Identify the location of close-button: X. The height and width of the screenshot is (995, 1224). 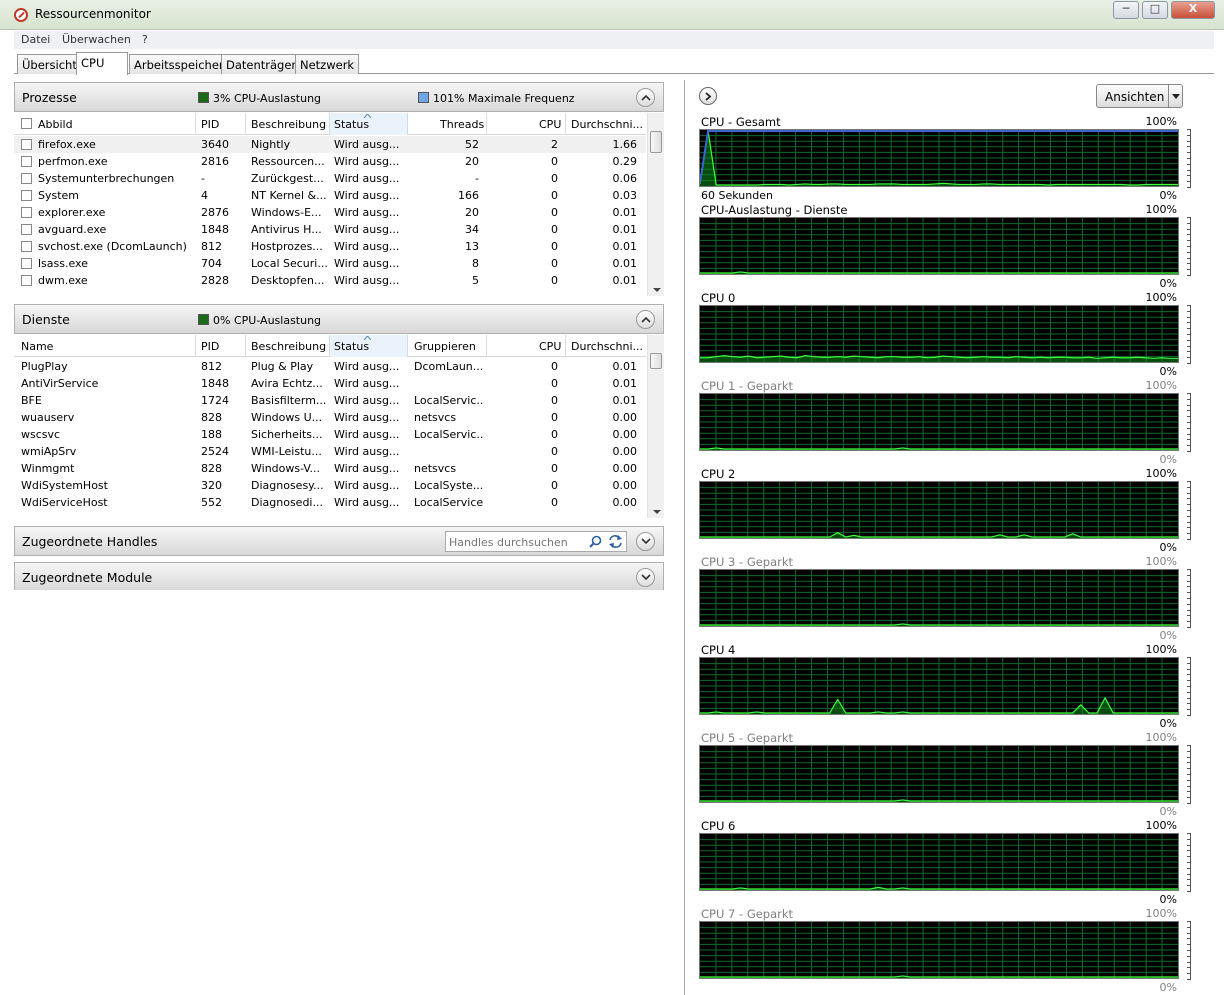
(1193, 10).